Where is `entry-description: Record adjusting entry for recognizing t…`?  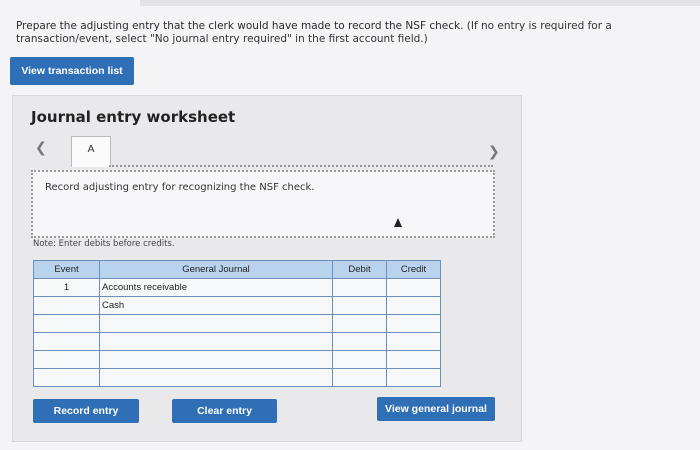 entry-description: Record adjusting entry for recognizing t… is located at coordinates (180, 187).